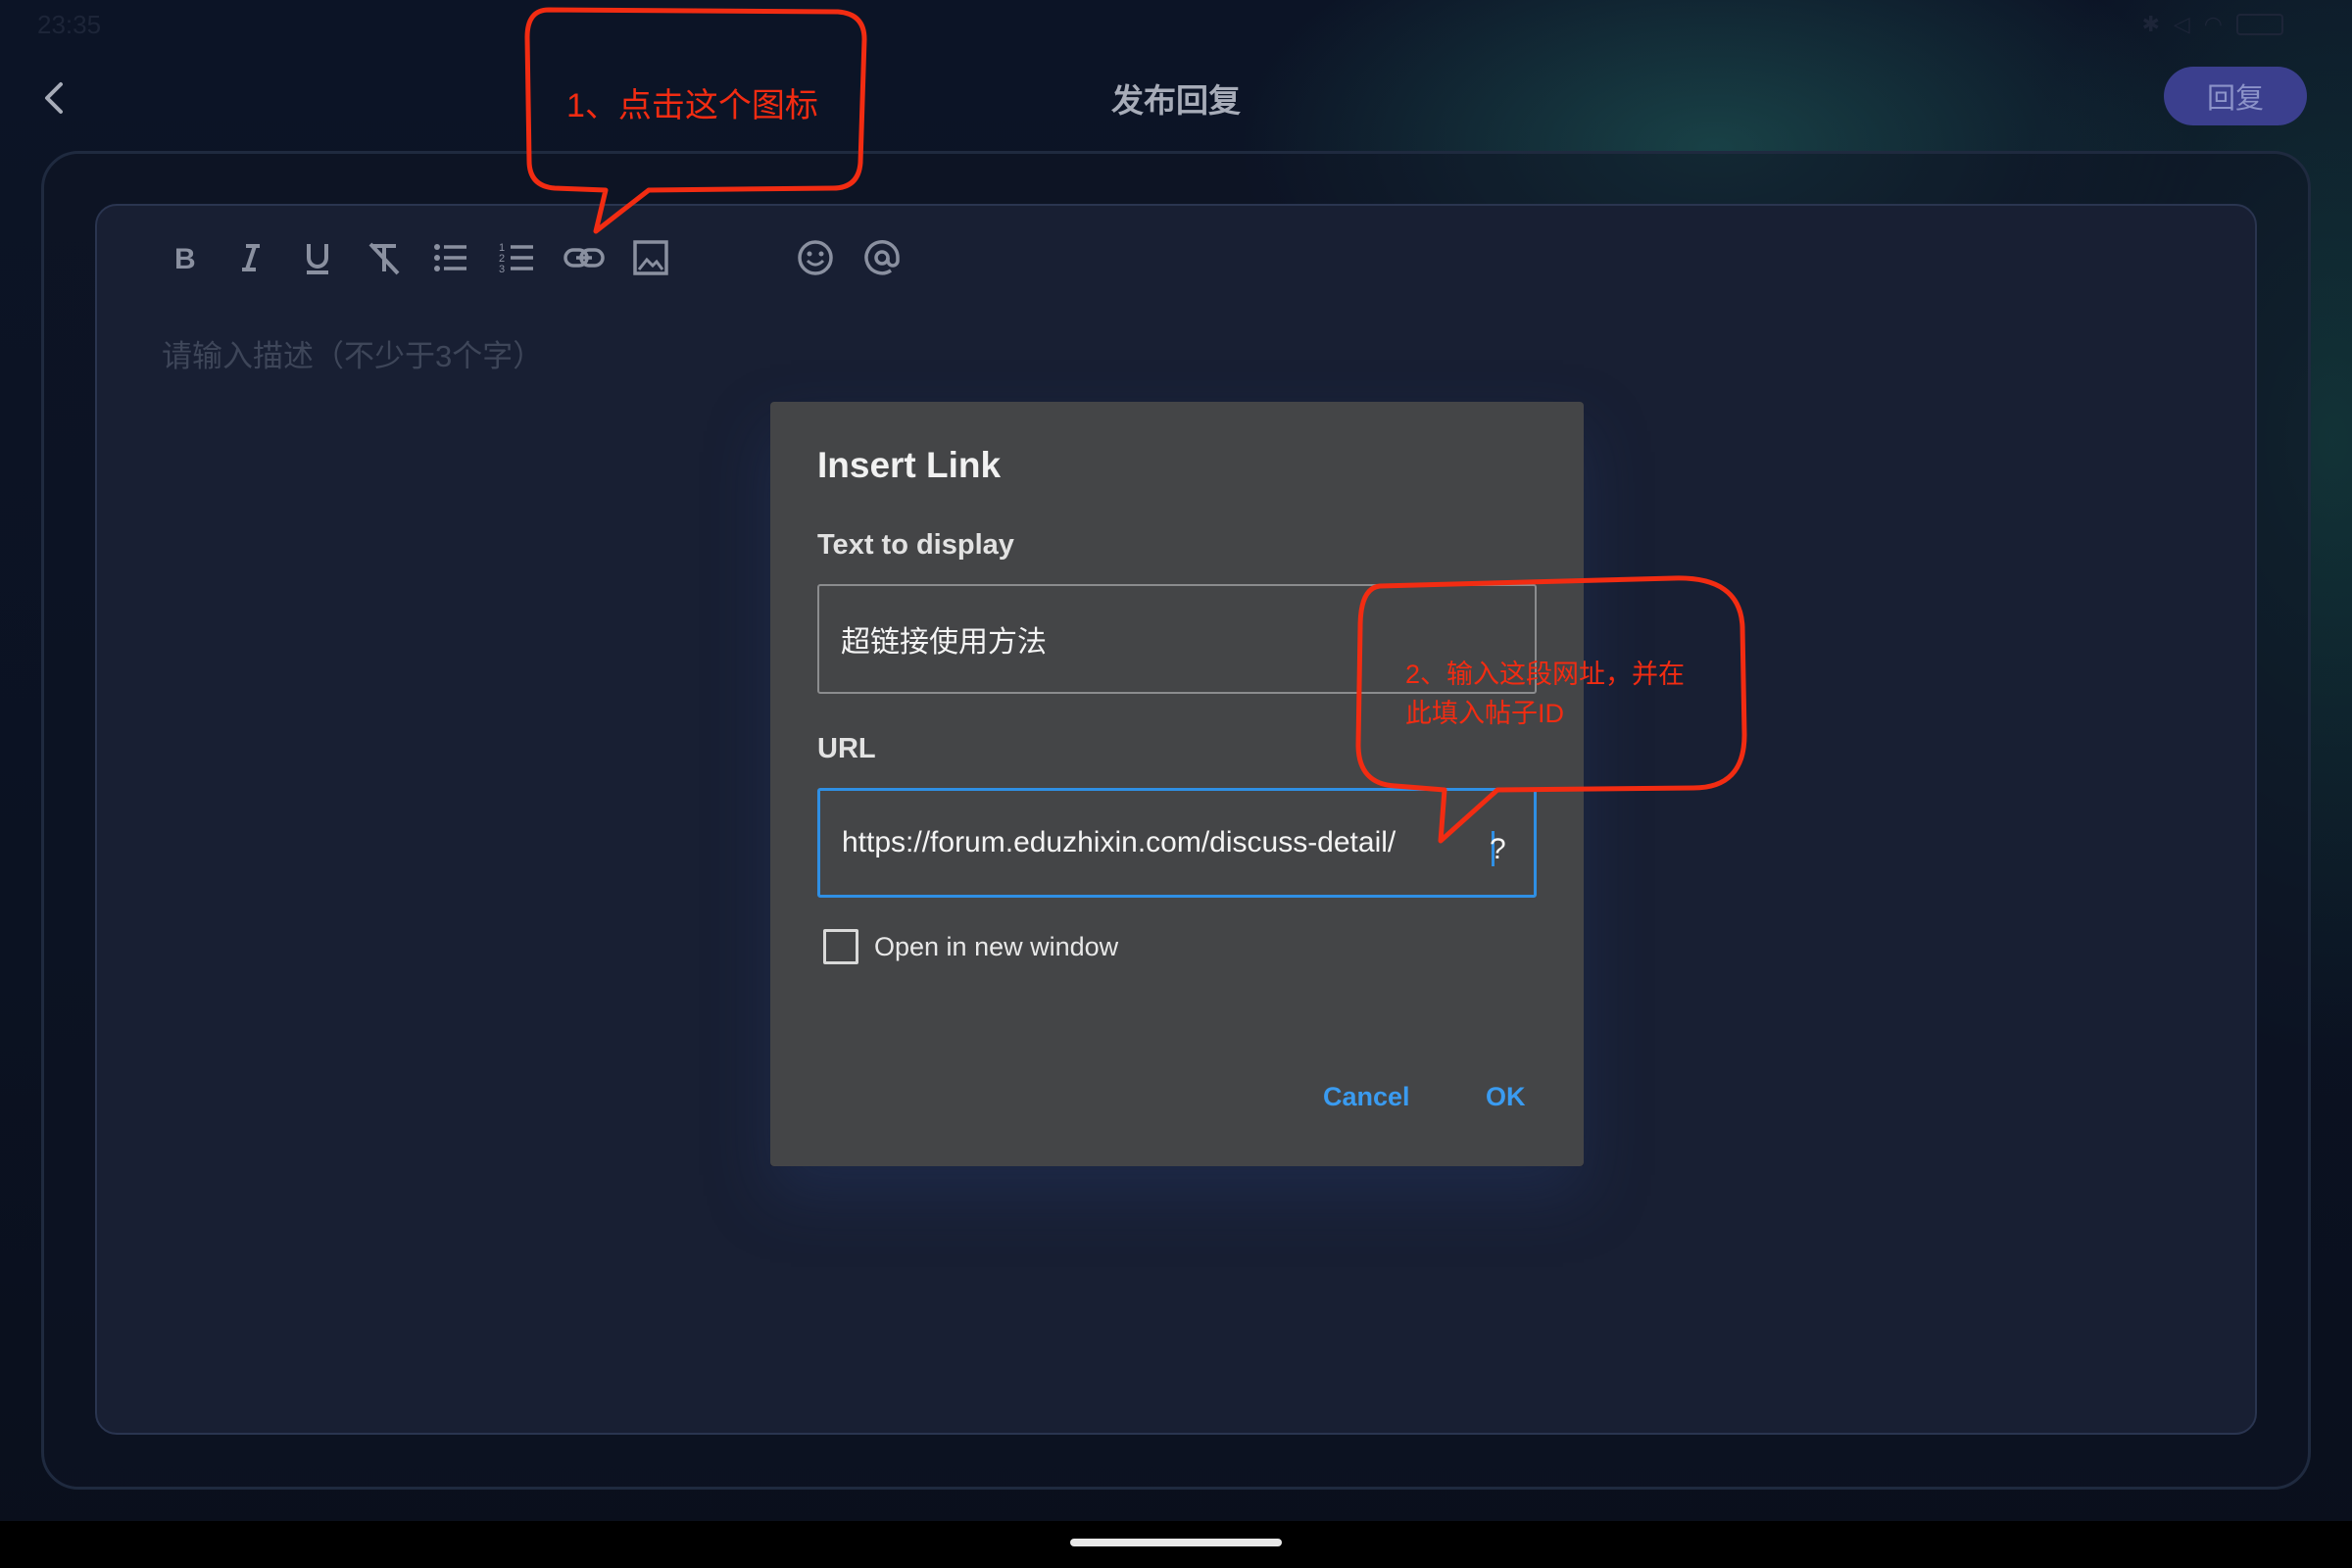  Describe the element at coordinates (996, 946) in the screenshot. I see `open-new-window-label: Open in new window` at that location.